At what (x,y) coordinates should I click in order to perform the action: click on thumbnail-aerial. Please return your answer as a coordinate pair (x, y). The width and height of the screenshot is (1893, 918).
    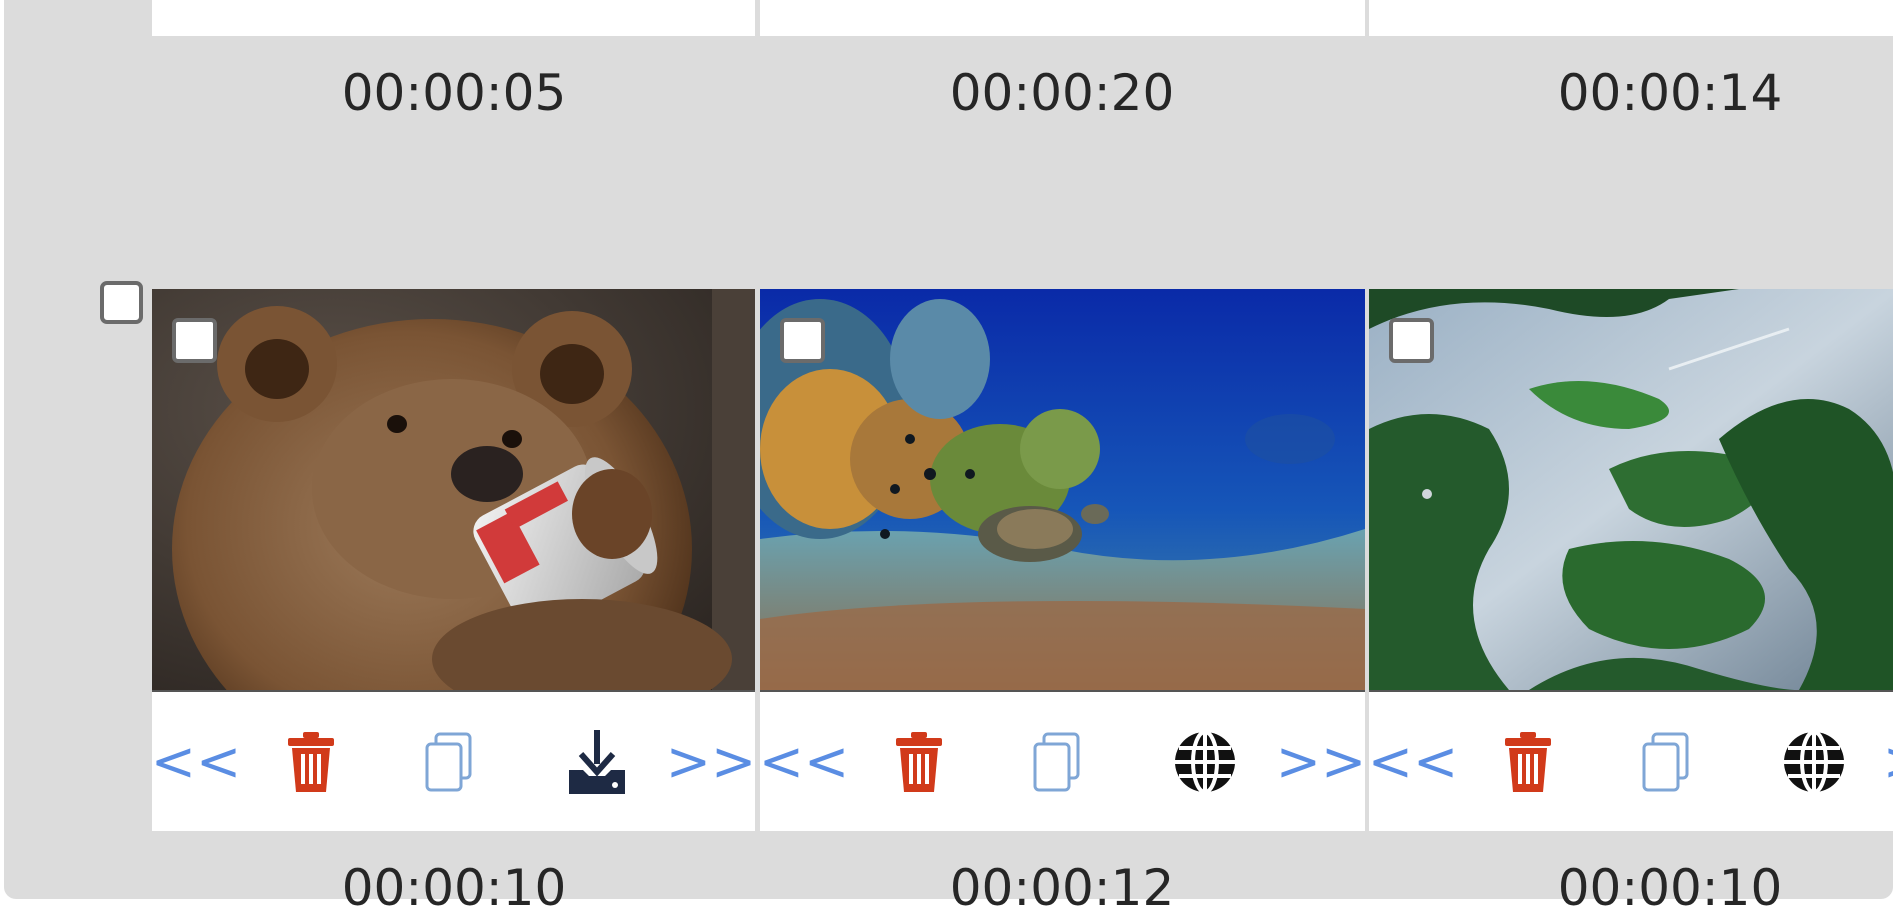
    Looking at the image, I should click on (1631, 490).